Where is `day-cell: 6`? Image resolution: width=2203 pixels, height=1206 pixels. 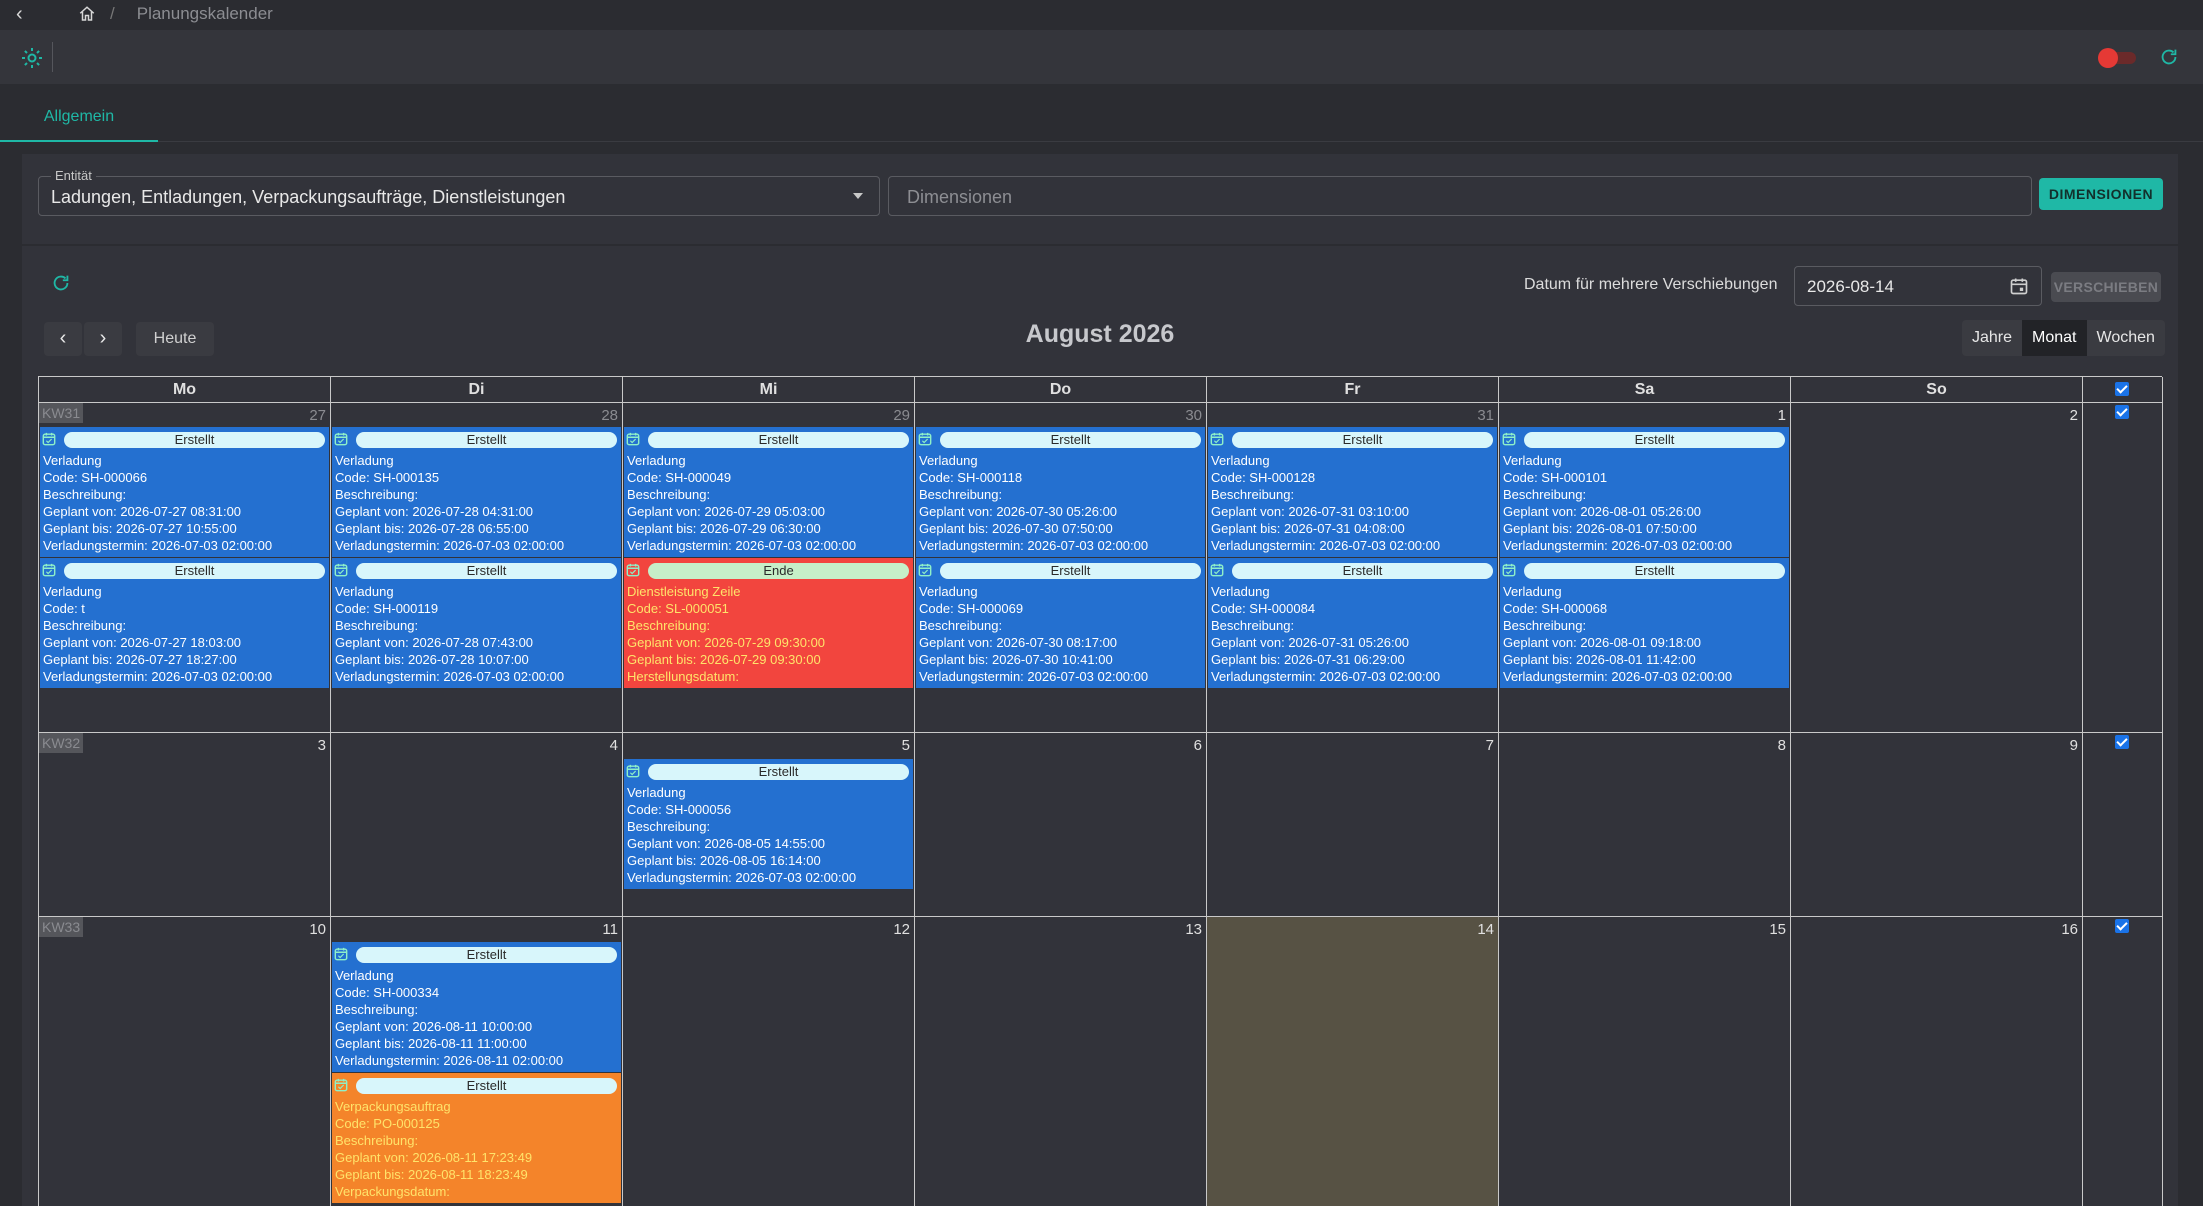
day-cell: 6 is located at coordinates (1061, 825).